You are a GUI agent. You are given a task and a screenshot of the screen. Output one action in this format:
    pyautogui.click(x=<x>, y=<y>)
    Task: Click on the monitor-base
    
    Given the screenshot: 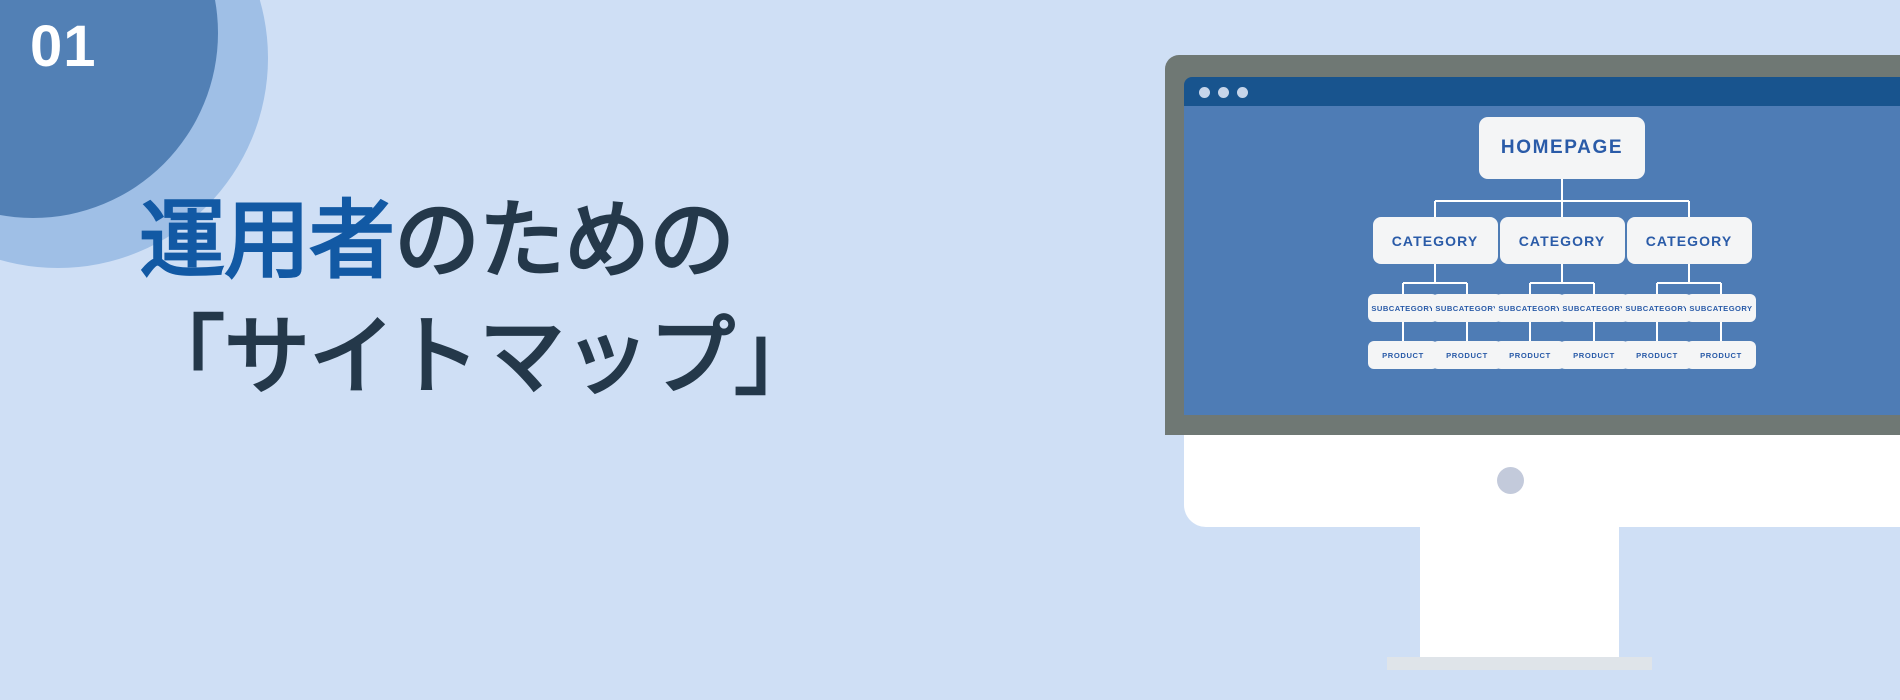 What is the action you would take?
    pyautogui.click(x=1542, y=481)
    